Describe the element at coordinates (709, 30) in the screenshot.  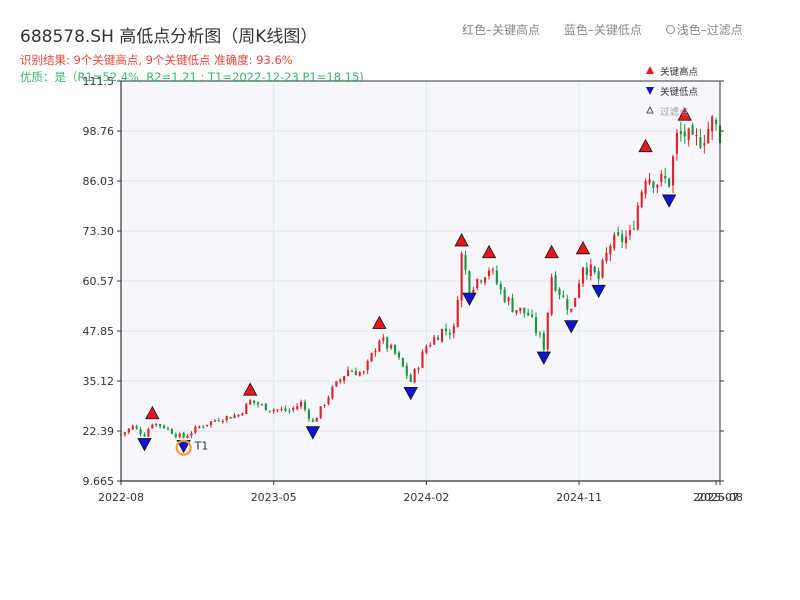
I see `legend-light-label: 浅色–过滤点` at that location.